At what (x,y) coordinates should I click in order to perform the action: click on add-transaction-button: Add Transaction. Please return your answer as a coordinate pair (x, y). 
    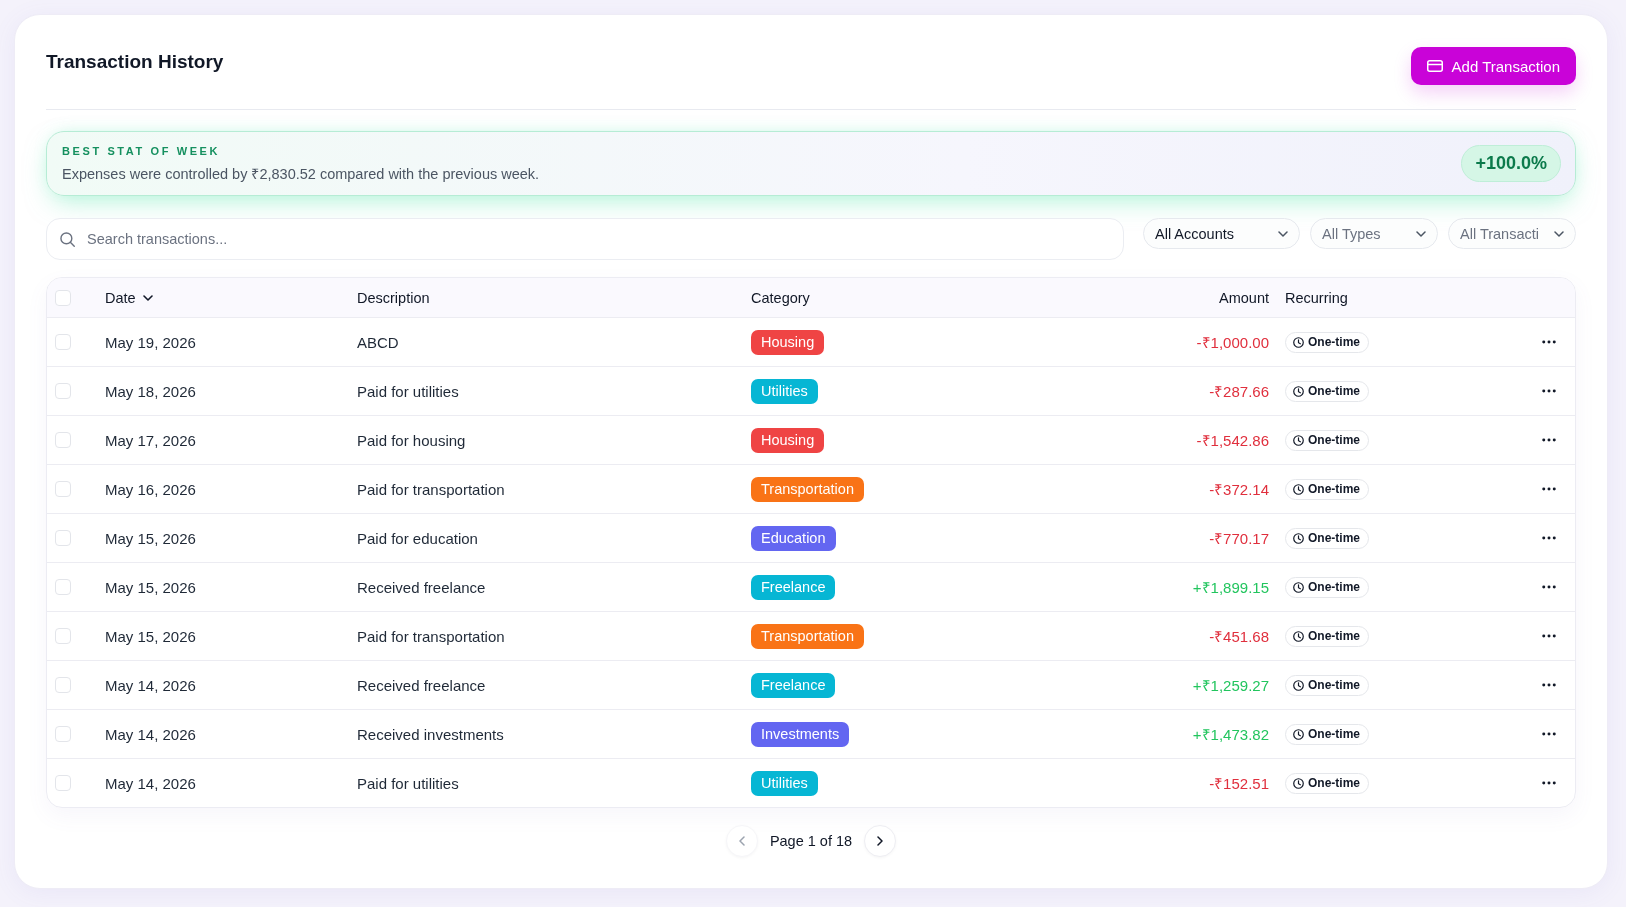
    Looking at the image, I should click on (1493, 66).